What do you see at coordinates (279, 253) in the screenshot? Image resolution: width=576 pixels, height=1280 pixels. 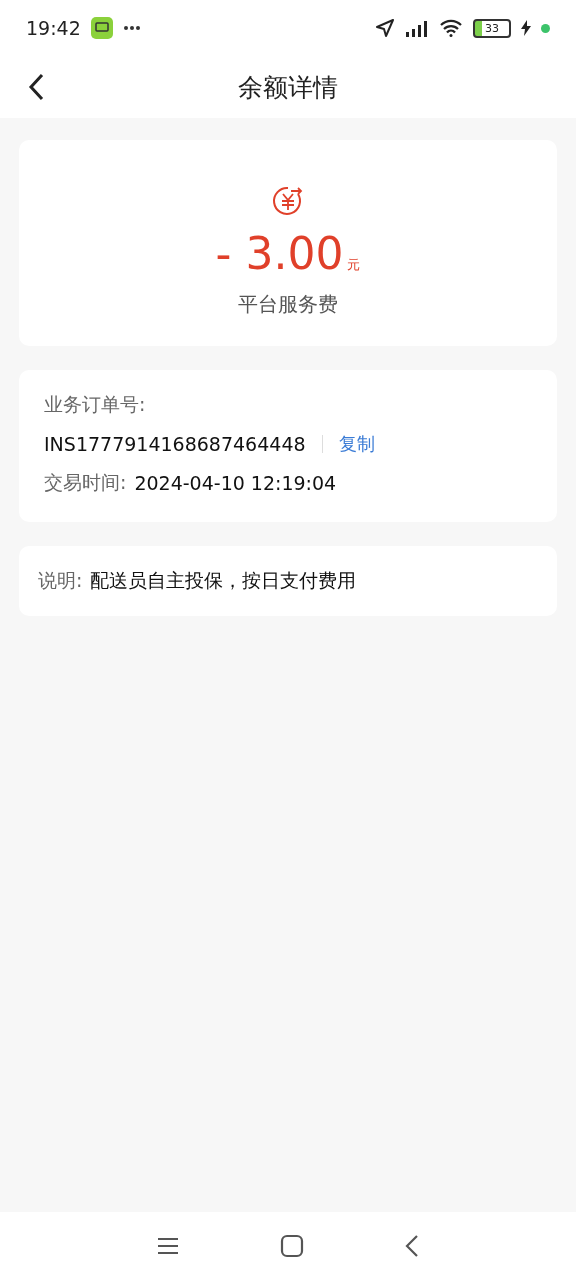 I see `amount-value: - 3.00` at bounding box center [279, 253].